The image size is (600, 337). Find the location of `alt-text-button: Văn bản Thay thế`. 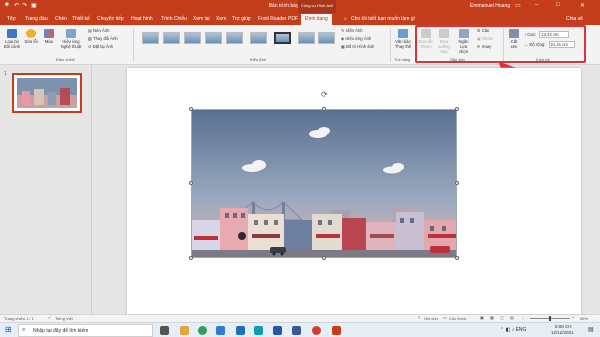

alt-text-button: Văn bản Thay thế is located at coordinates (403, 39).